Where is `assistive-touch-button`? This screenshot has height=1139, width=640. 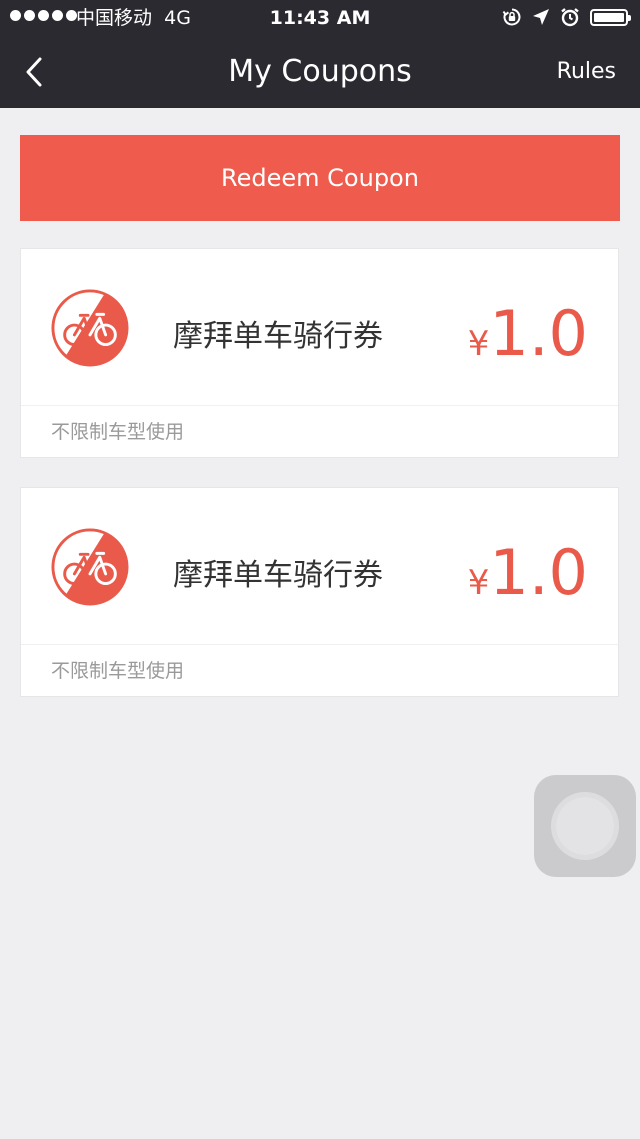
assistive-touch-button is located at coordinates (585, 826).